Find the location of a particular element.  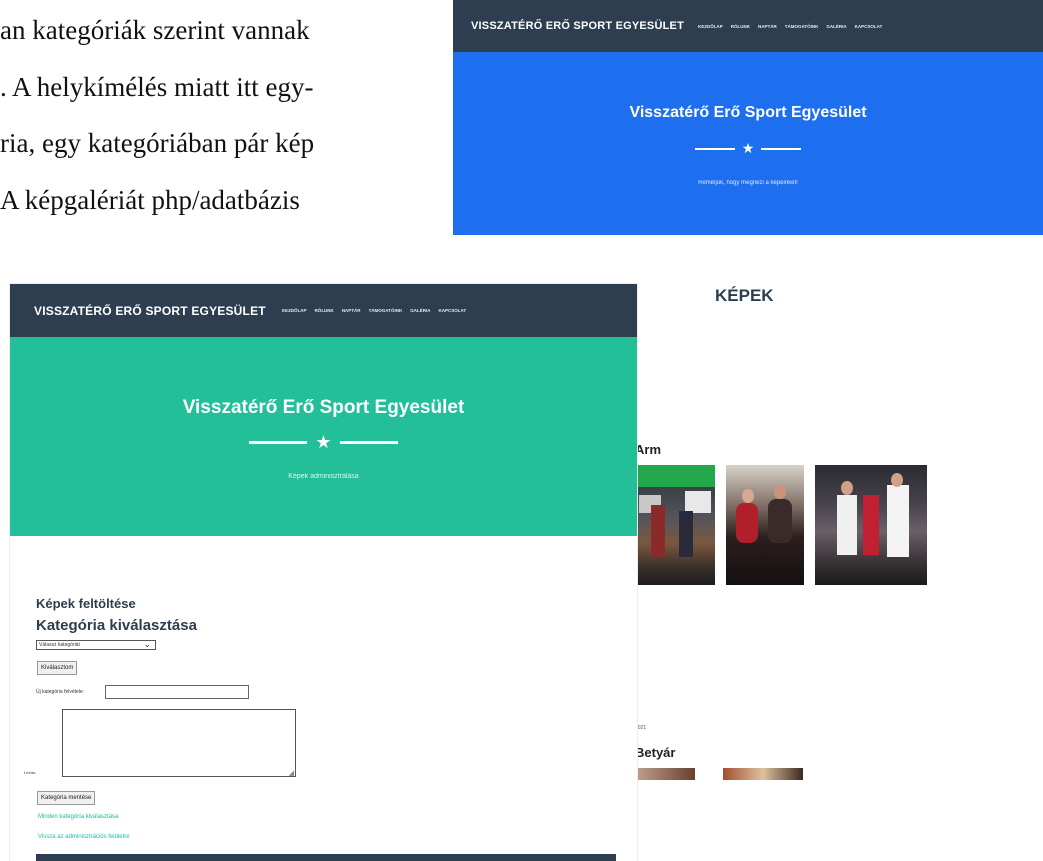

document-text-line-2: . A helykímélés miatt itt egy- is located at coordinates (157, 87).